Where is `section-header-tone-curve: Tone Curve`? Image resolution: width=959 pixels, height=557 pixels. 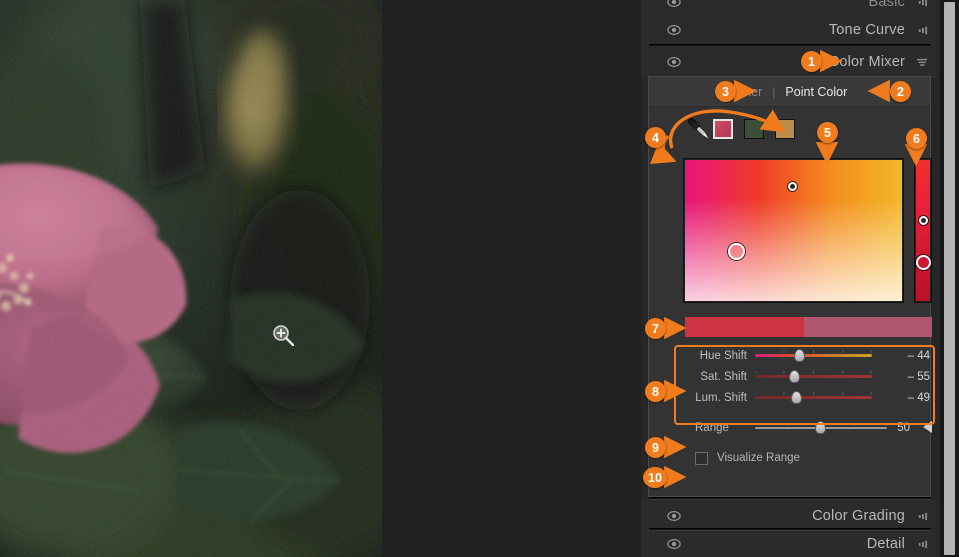 section-header-tone-curve: Tone Curve is located at coordinates (789, 30).